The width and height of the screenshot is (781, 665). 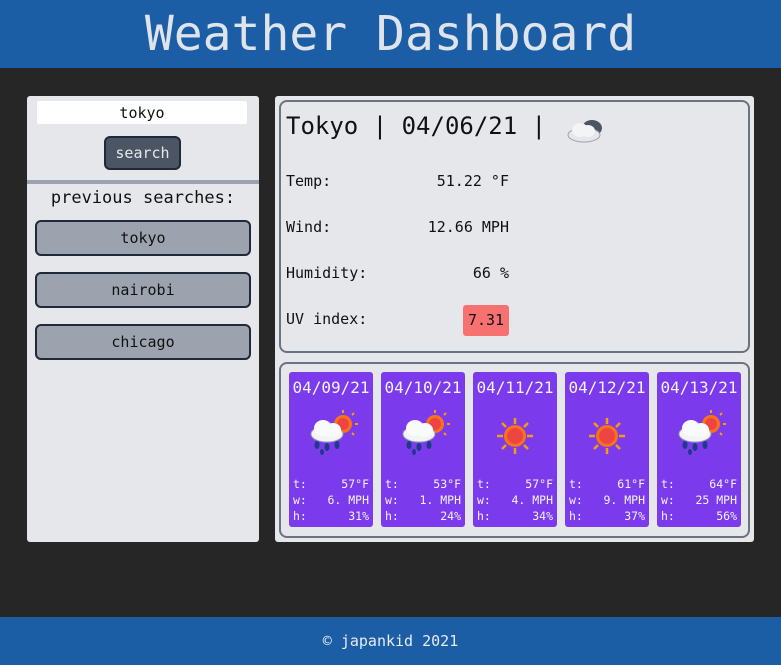 What do you see at coordinates (143, 198) in the screenshot?
I see `previous-searches-title: previous searches:` at bounding box center [143, 198].